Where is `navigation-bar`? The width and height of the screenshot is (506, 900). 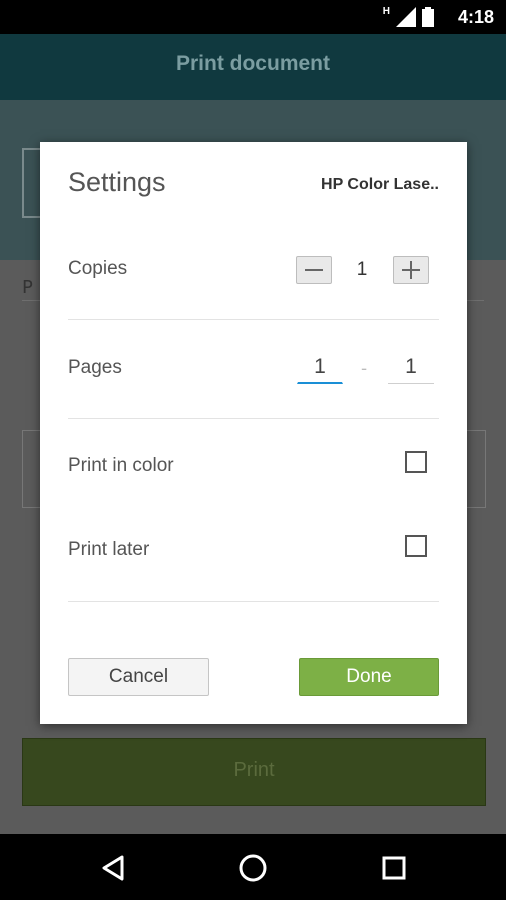 navigation-bar is located at coordinates (253, 867).